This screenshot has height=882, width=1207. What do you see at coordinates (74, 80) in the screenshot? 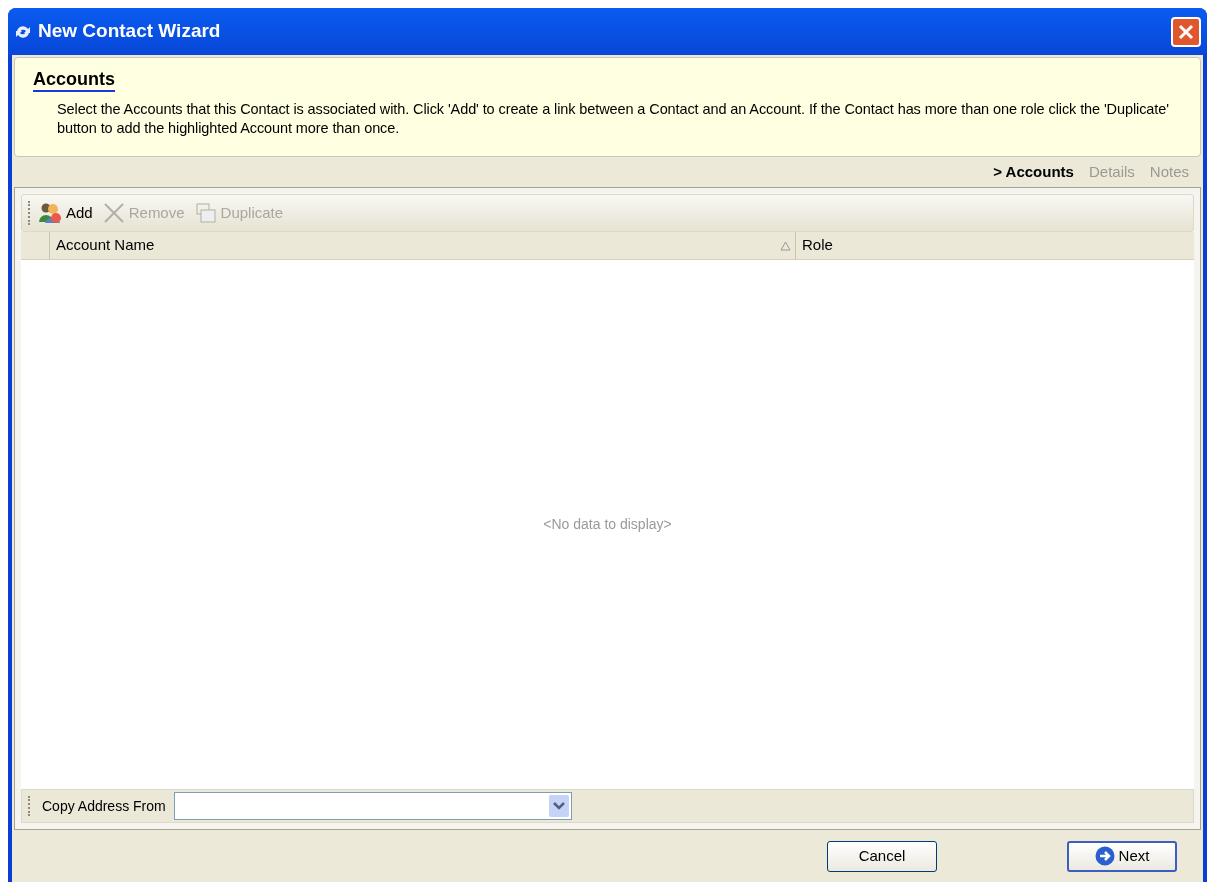
I see `page-title: Accounts` at bounding box center [74, 80].